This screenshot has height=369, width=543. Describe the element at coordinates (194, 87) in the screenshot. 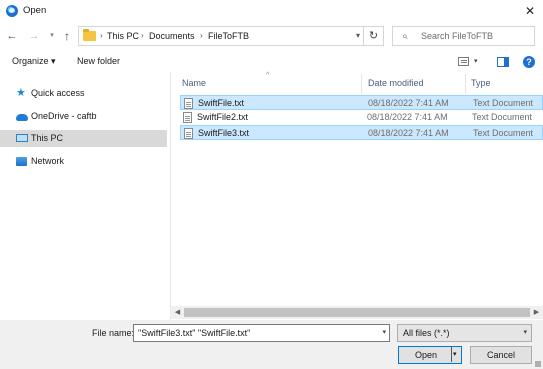

I see `column-header-name: Name` at that location.